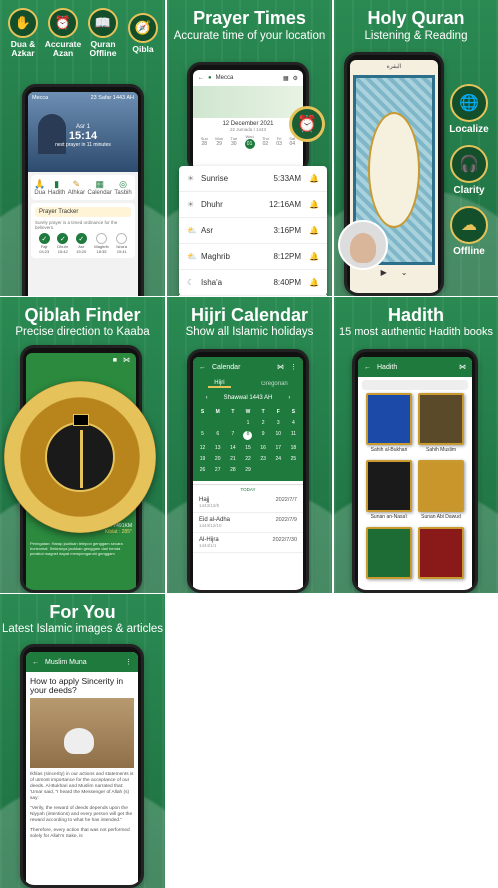 Image resolution: width=498 pixels, height=888 pixels. What do you see at coordinates (100, 187) in the screenshot?
I see `menu-calendar: ▦ Calendar` at bounding box center [100, 187].